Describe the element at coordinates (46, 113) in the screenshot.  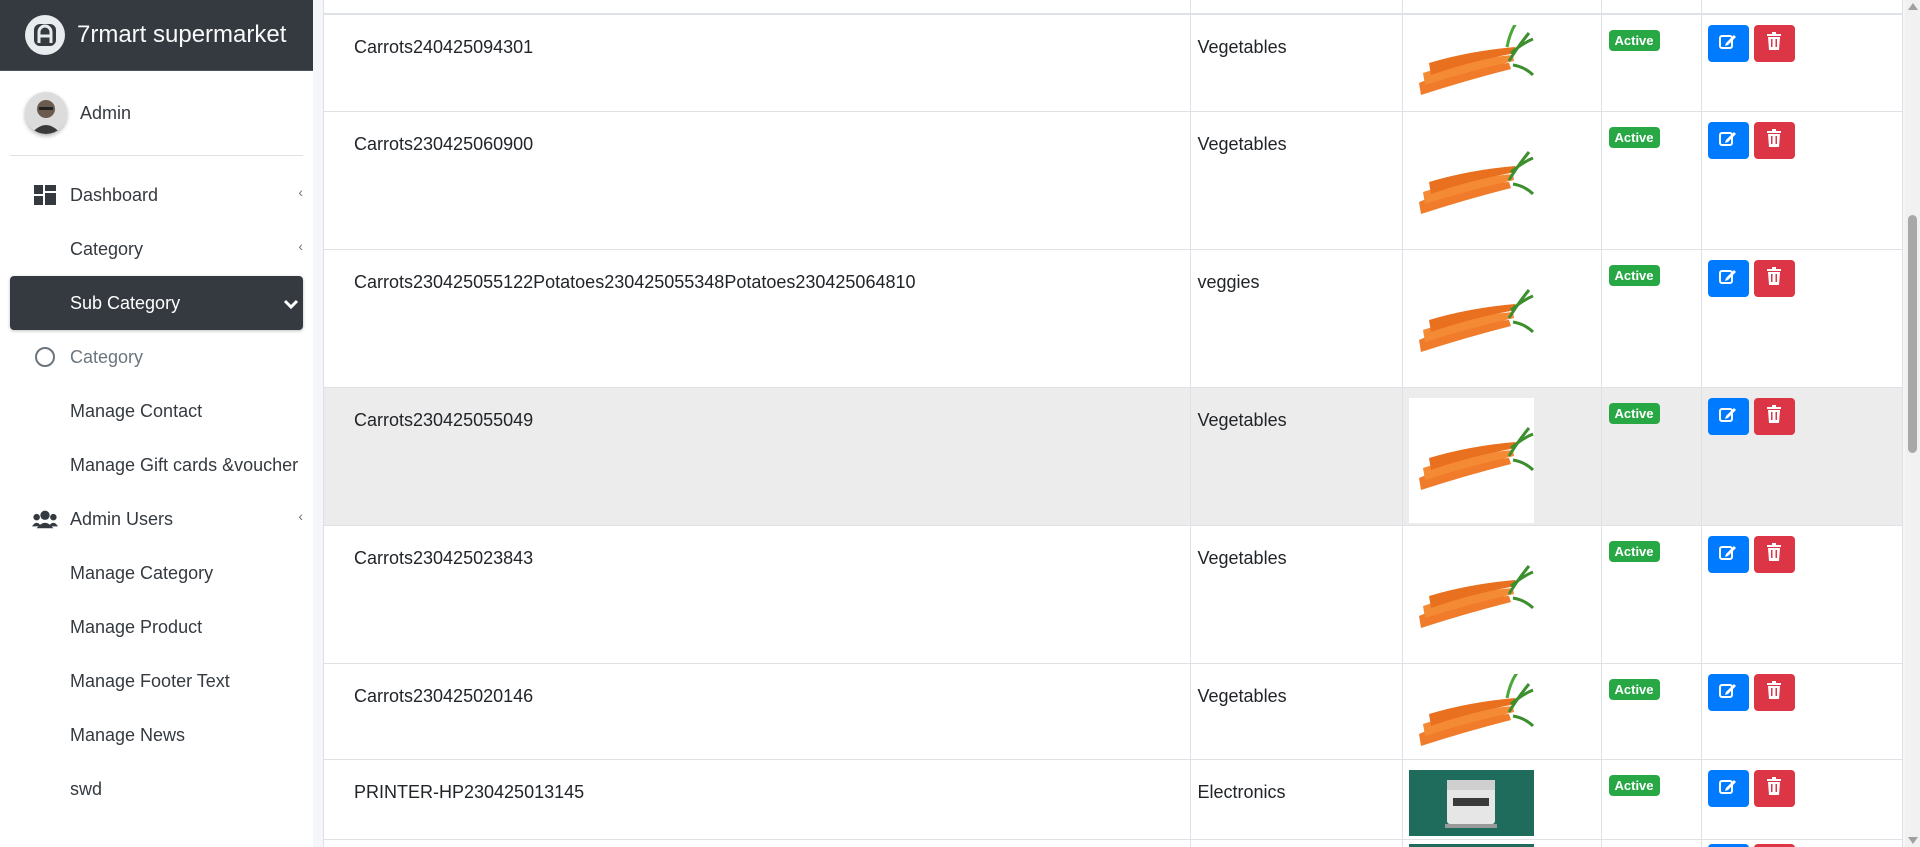
I see `avatar` at that location.